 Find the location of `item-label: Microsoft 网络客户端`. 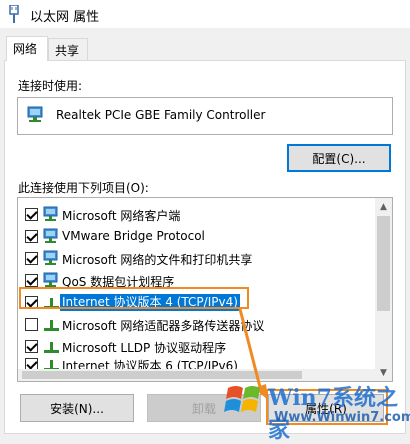

item-label: Microsoft 网络客户端 is located at coordinates (121, 216).